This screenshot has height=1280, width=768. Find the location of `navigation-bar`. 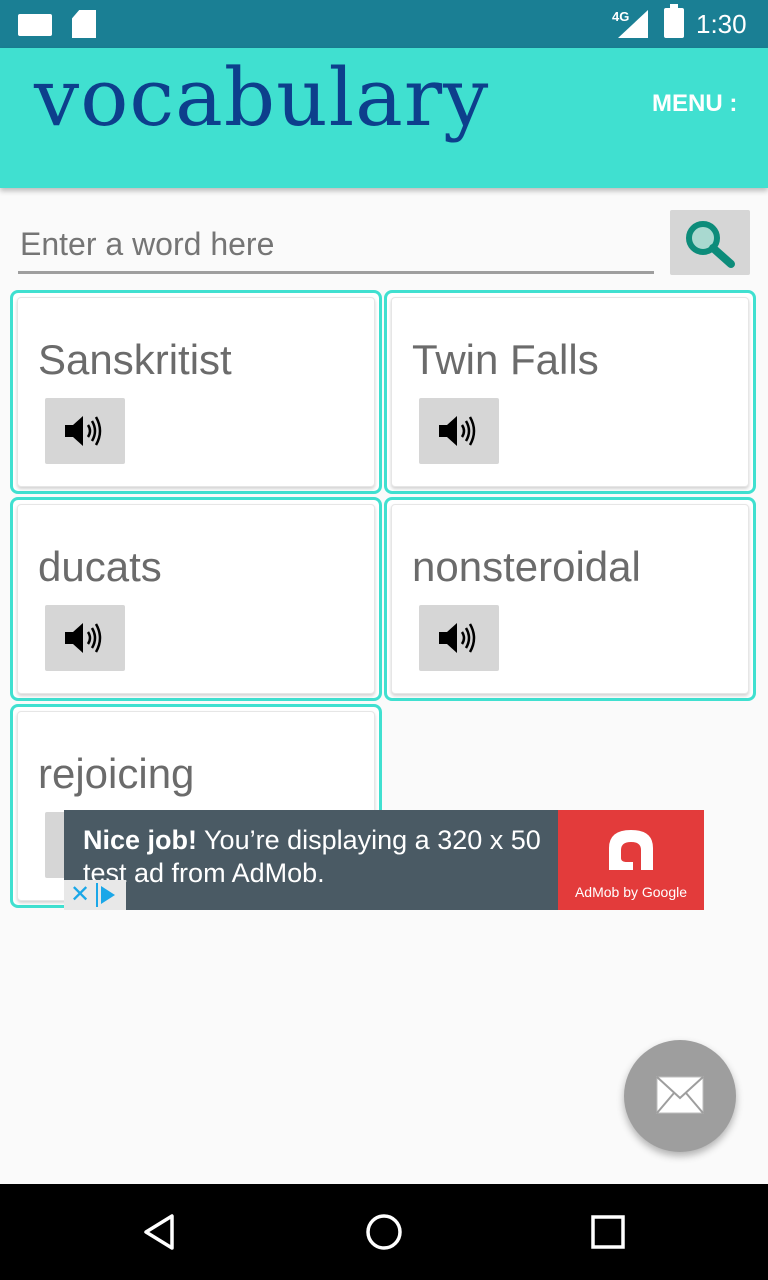

navigation-bar is located at coordinates (384, 1232).